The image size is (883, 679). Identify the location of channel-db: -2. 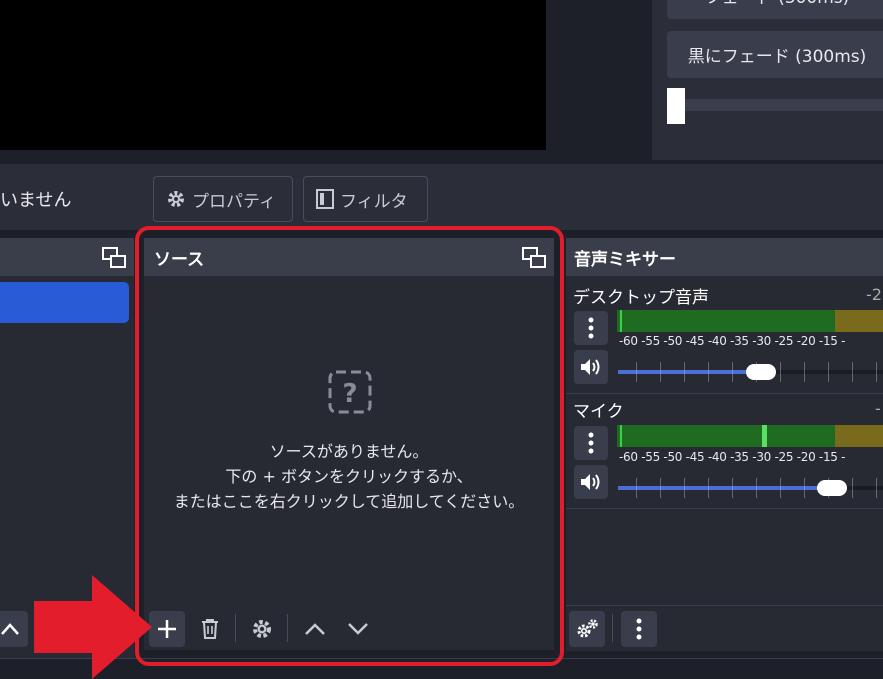
(874, 294).